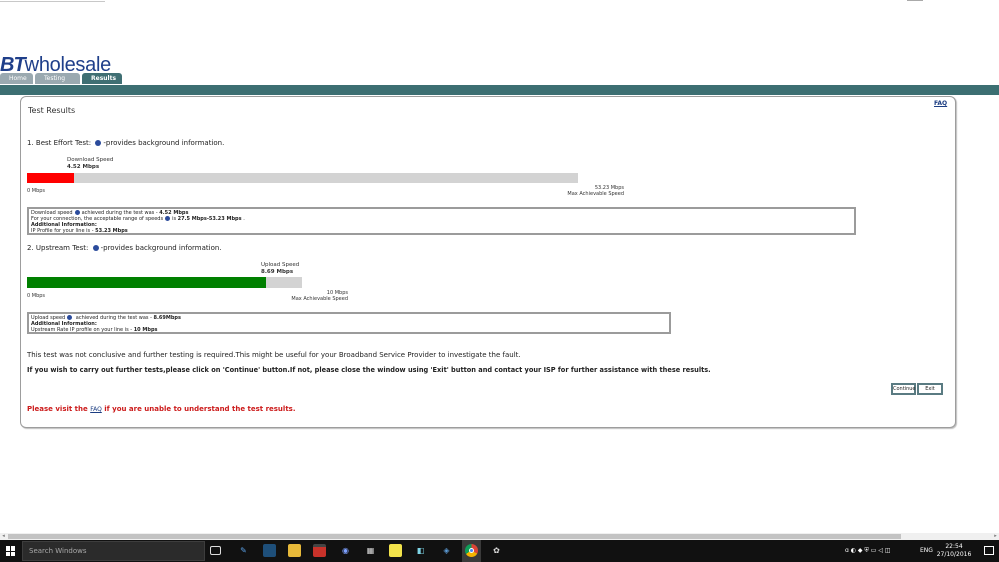 The height and width of the screenshot is (562, 999). Describe the element at coordinates (3, 536) in the screenshot. I see `scroll-left-icon: ◂` at that location.